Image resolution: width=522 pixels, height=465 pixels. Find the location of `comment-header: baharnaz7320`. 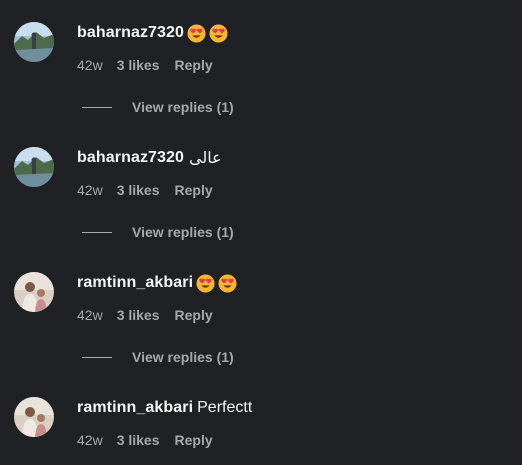

comment-header: baharnaz7320 is located at coordinates (152, 33).